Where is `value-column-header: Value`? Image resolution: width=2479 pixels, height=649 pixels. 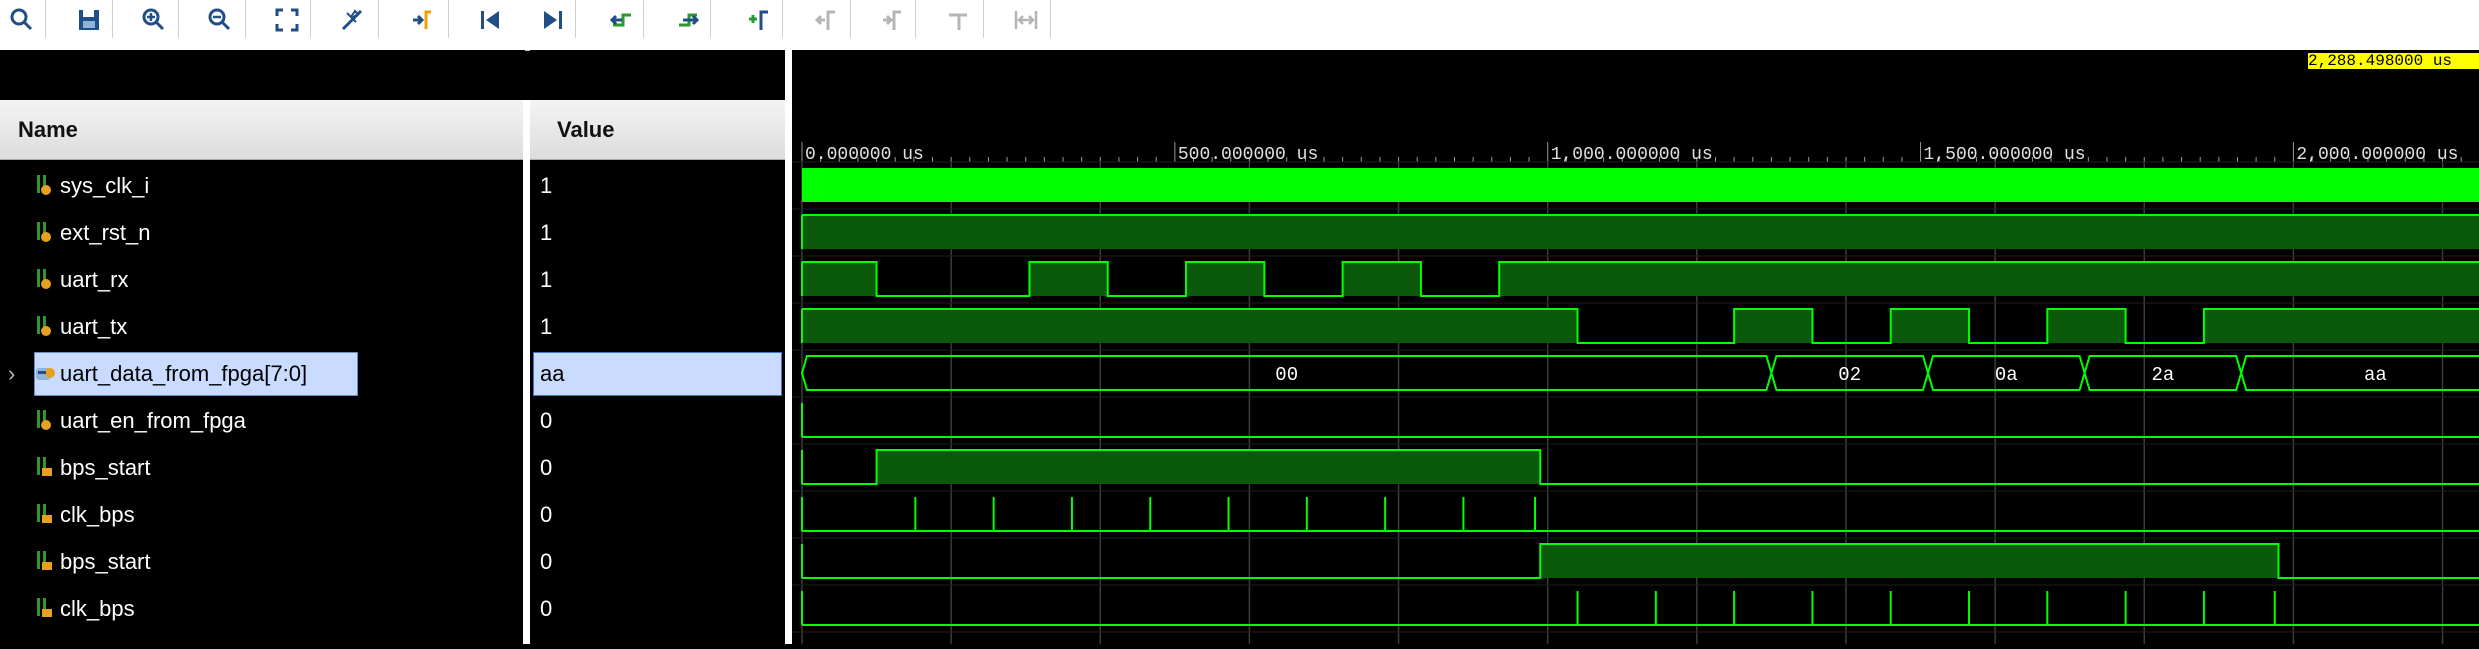 value-column-header: Value is located at coordinates (657, 130).